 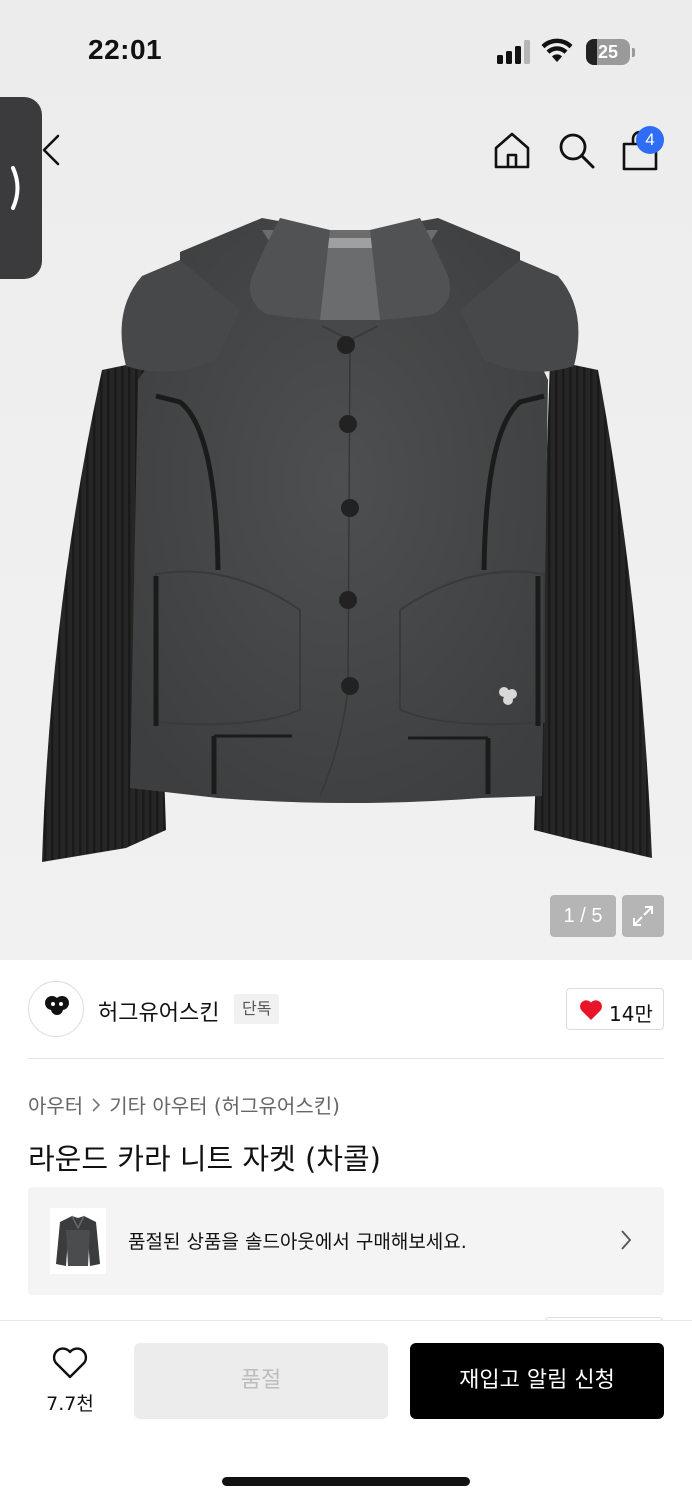 What do you see at coordinates (96, 1106) in the screenshot?
I see `breadcrumb-chevron-icon` at bounding box center [96, 1106].